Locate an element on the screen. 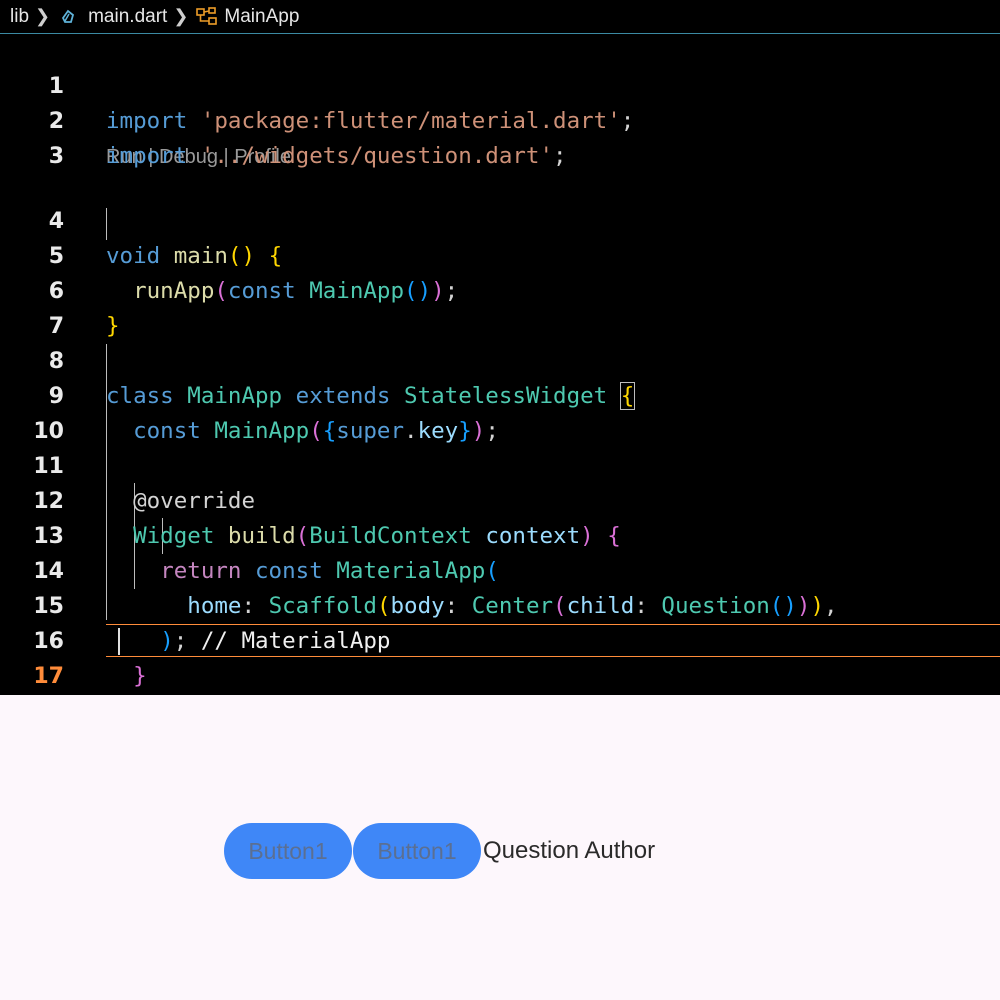  code-line: 2 import '../widgets/question.dart'; is located at coordinates (500, 119).